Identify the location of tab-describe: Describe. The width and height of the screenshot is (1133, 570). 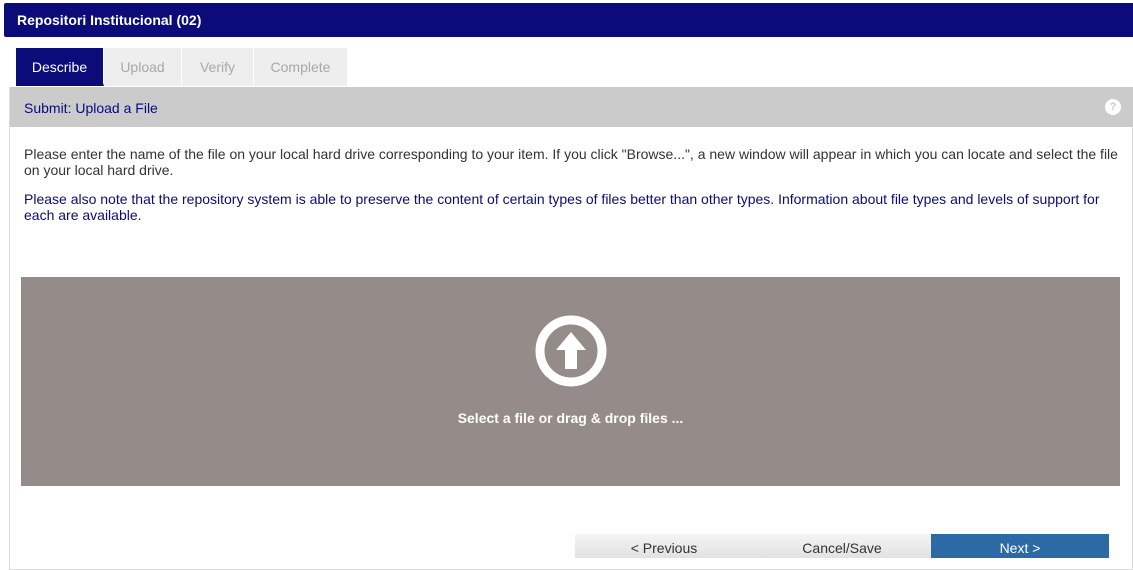
(60, 67).